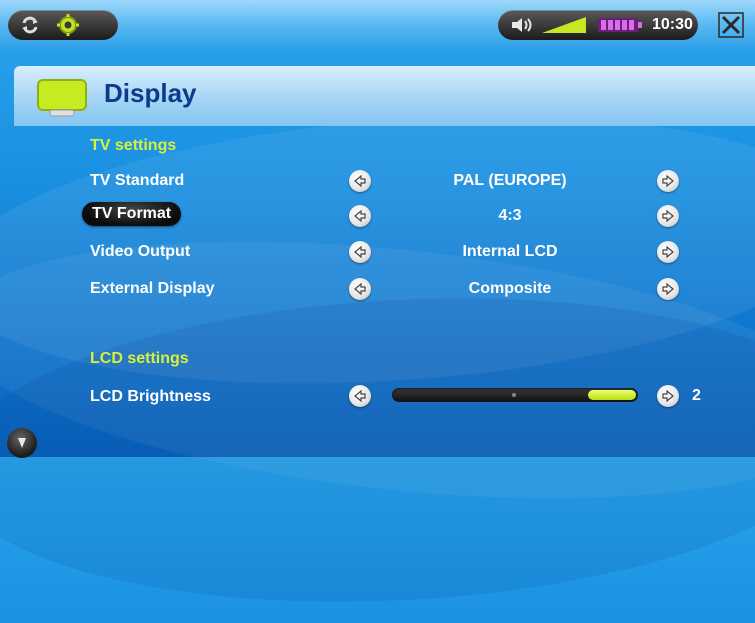 The height and width of the screenshot is (623, 755). I want to click on app-switch-pill, so click(63, 25).